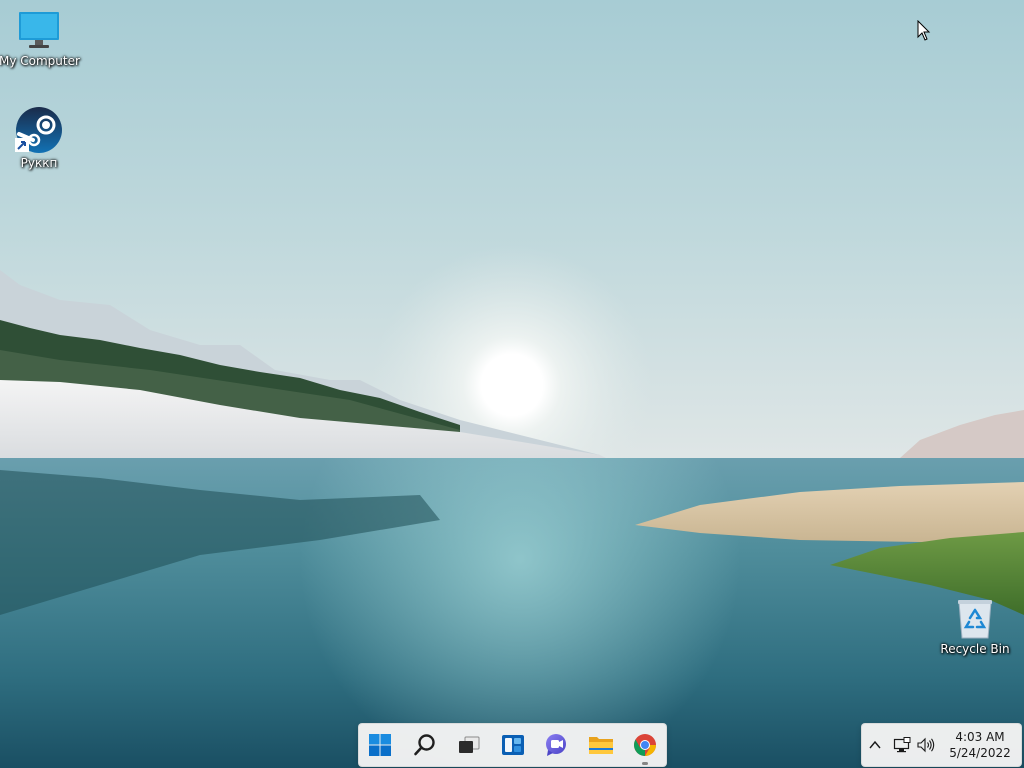  Describe the element at coordinates (975, 619) in the screenshot. I see `recycle-bin-icon` at that location.